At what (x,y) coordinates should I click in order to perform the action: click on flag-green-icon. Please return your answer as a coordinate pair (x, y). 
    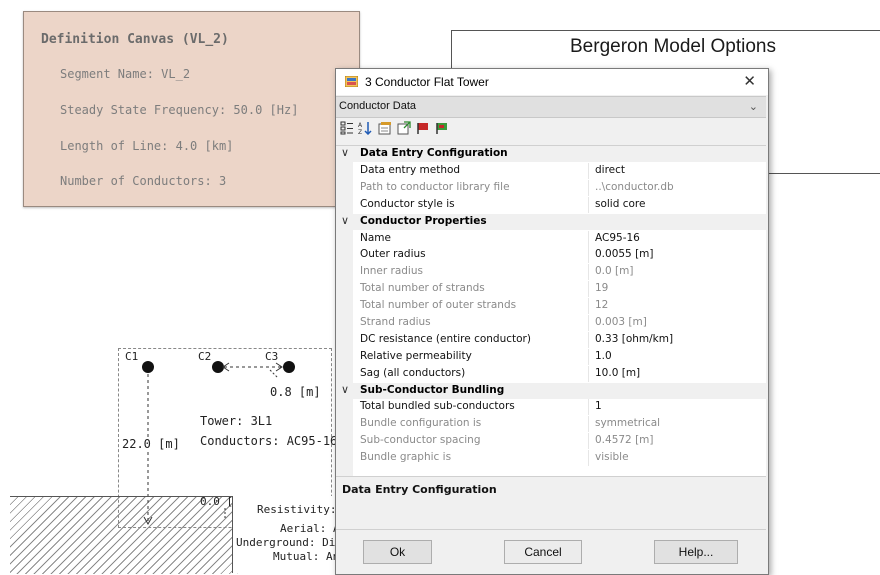
    Looking at the image, I should click on (442, 128).